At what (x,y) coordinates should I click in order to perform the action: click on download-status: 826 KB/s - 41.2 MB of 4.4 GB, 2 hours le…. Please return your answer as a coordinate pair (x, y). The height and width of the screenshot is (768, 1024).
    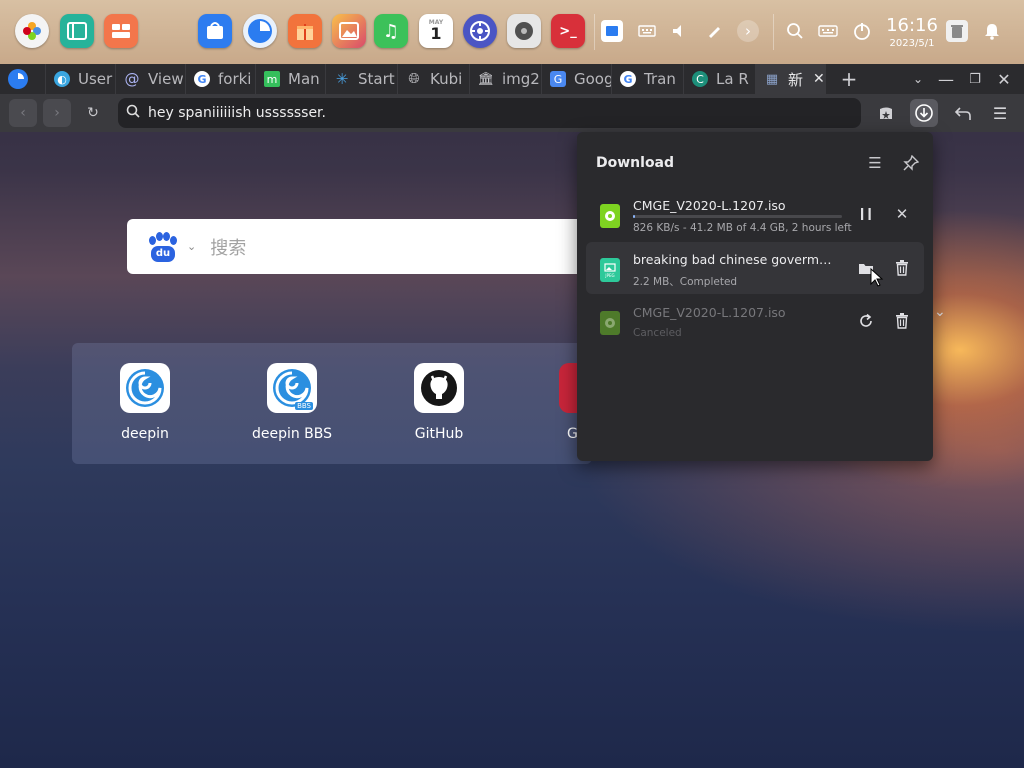
    Looking at the image, I should click on (742, 228).